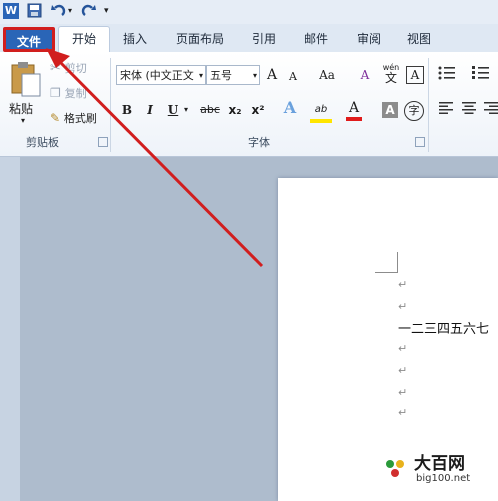  I want to click on highlight-label: ab, so click(321, 109).